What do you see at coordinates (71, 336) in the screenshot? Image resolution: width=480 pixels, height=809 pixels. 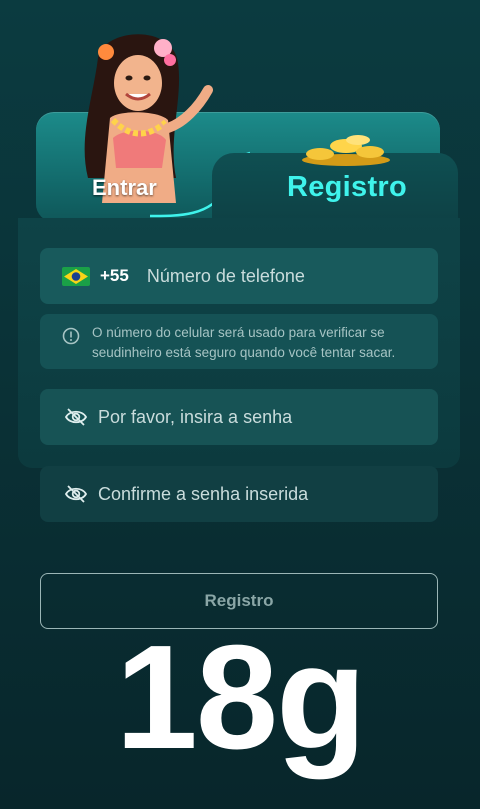 I see `info-icon` at bounding box center [71, 336].